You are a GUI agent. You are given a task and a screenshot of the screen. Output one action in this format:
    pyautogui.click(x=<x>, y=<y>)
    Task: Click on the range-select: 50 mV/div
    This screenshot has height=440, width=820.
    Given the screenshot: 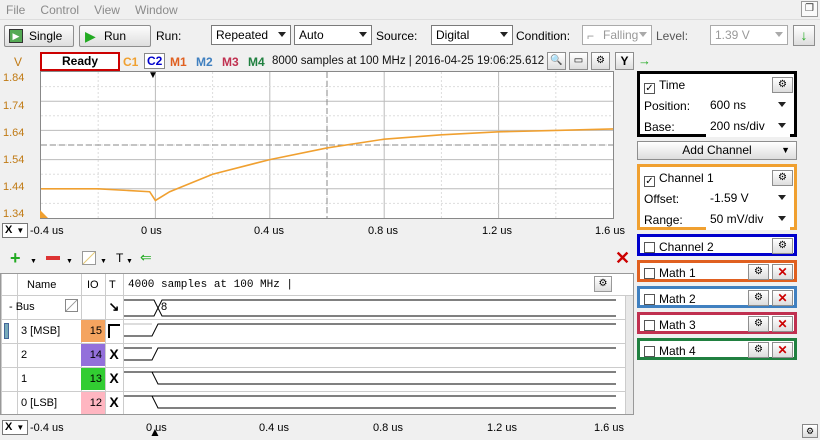 What is the action you would take?
    pyautogui.click(x=748, y=220)
    